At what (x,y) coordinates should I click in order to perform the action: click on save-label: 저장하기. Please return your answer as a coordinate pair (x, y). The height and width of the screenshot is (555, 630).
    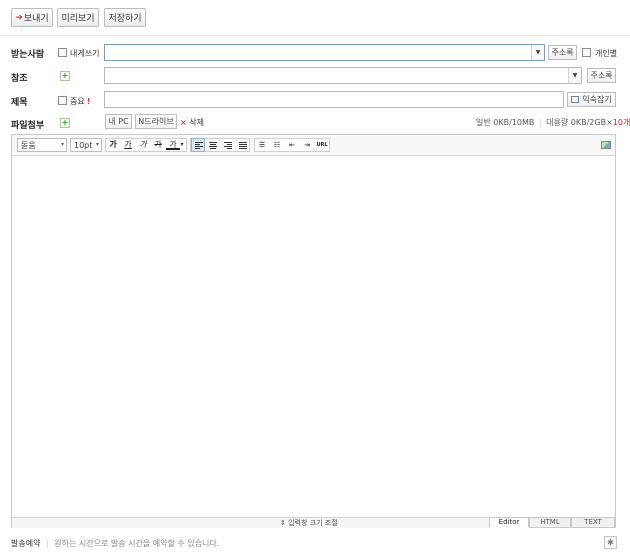
    Looking at the image, I should click on (125, 19).